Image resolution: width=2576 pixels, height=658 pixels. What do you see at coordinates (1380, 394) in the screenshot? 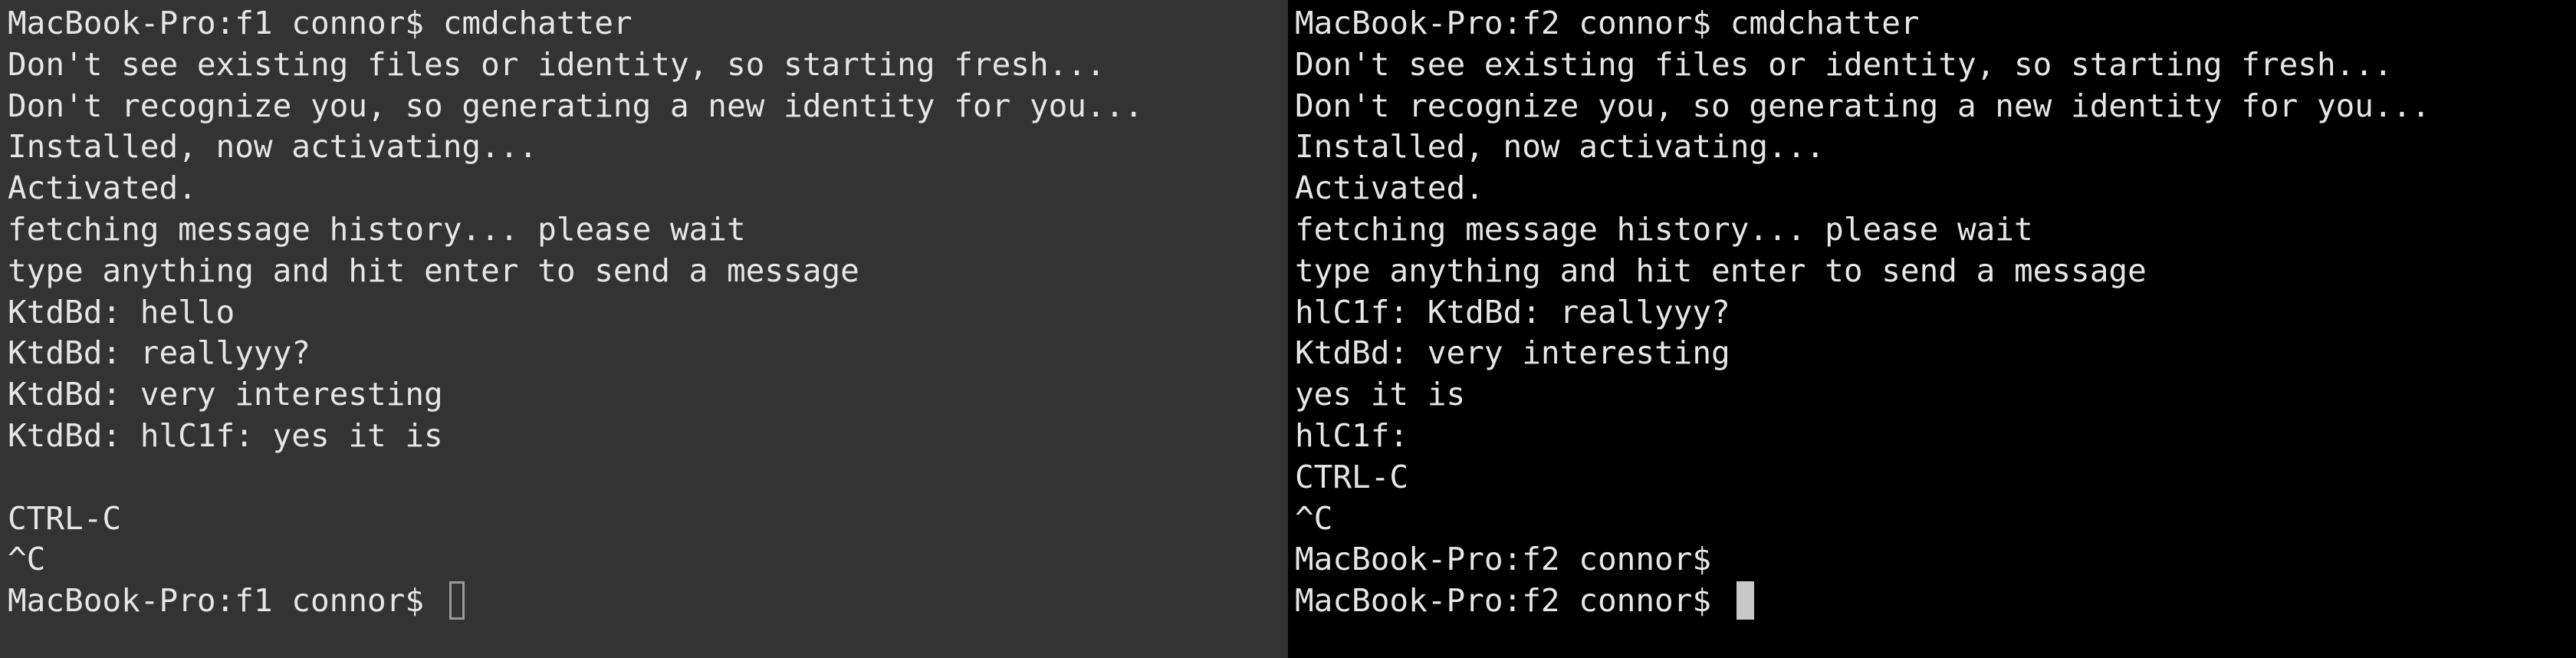
I see `terminal-line: yes it is` at bounding box center [1380, 394].